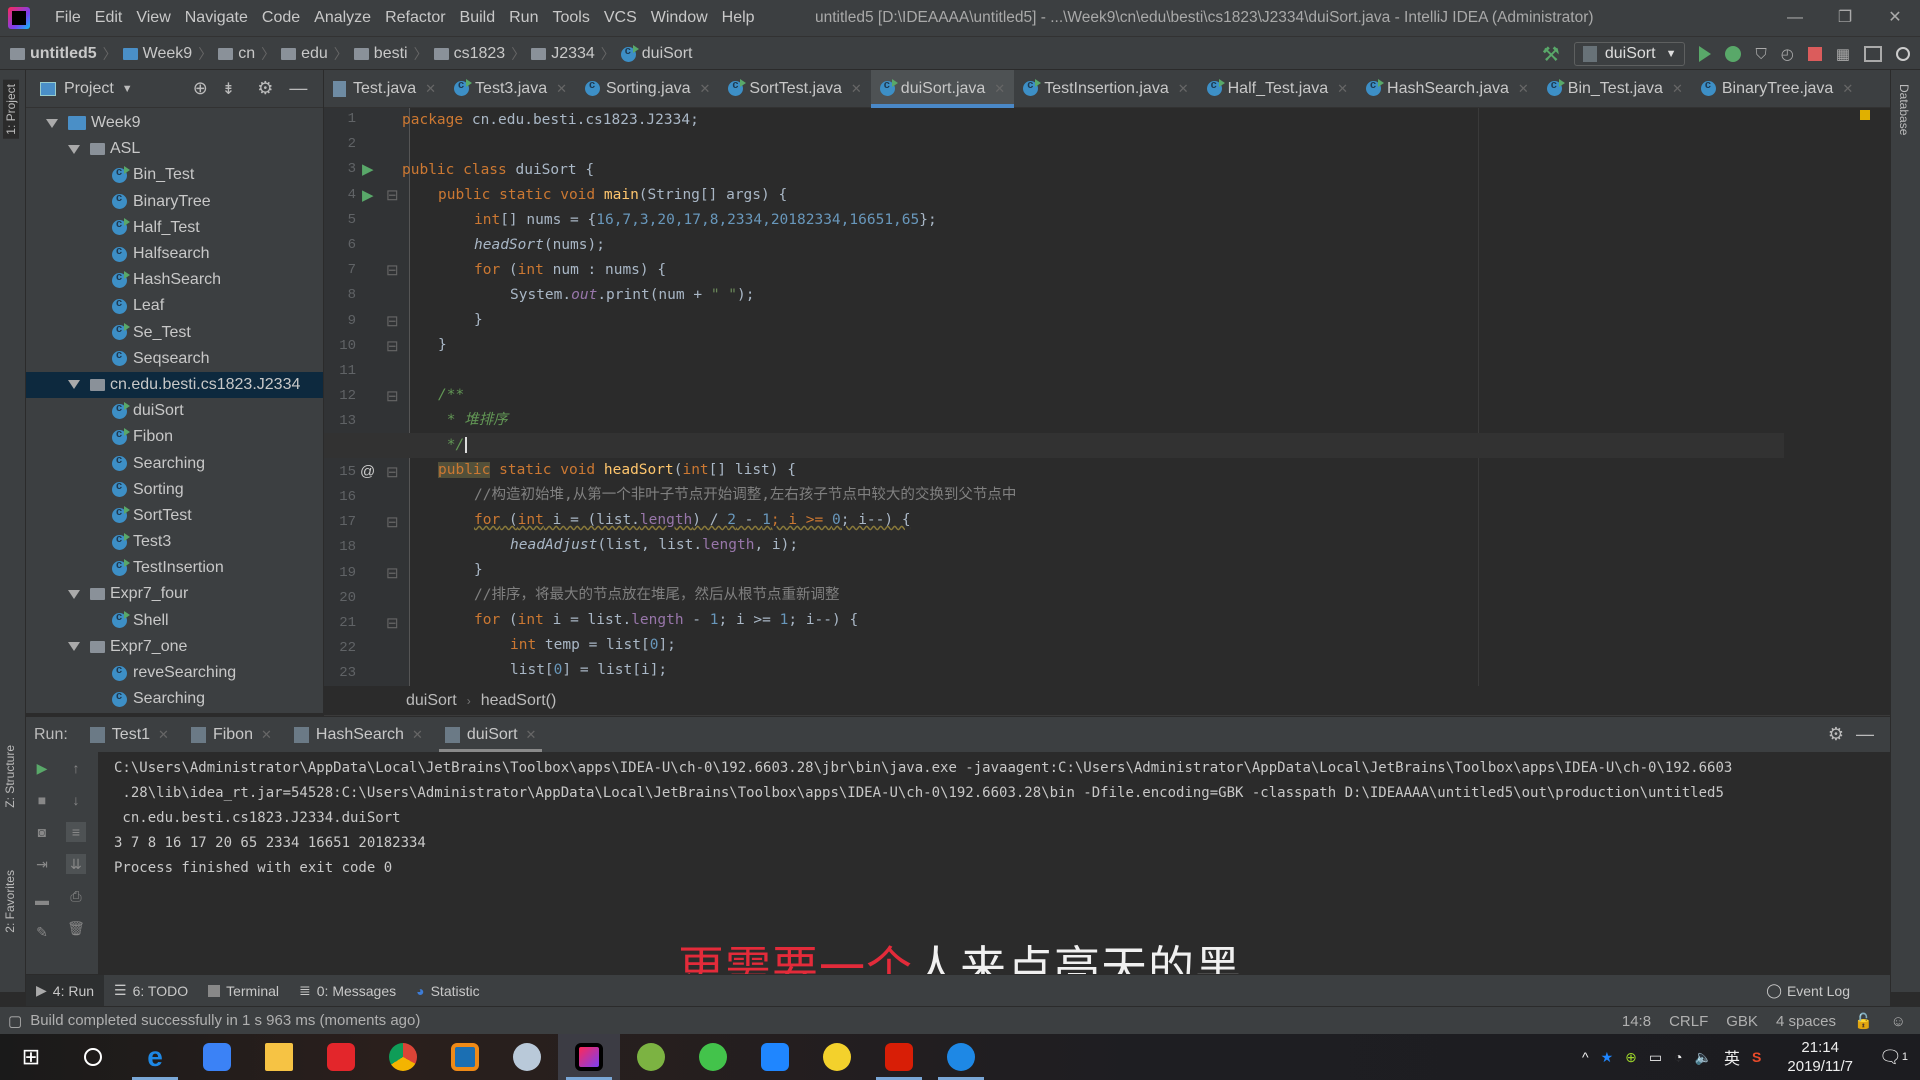 Image resolution: width=1920 pixels, height=1080 pixels. I want to click on locate-icon: ⊕, so click(200, 88).